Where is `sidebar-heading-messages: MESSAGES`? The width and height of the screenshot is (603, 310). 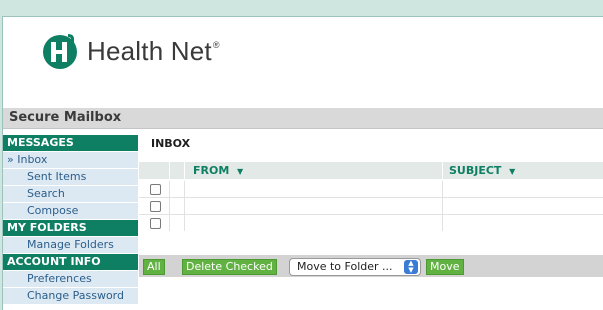 sidebar-heading-messages: MESSAGES is located at coordinates (70, 143).